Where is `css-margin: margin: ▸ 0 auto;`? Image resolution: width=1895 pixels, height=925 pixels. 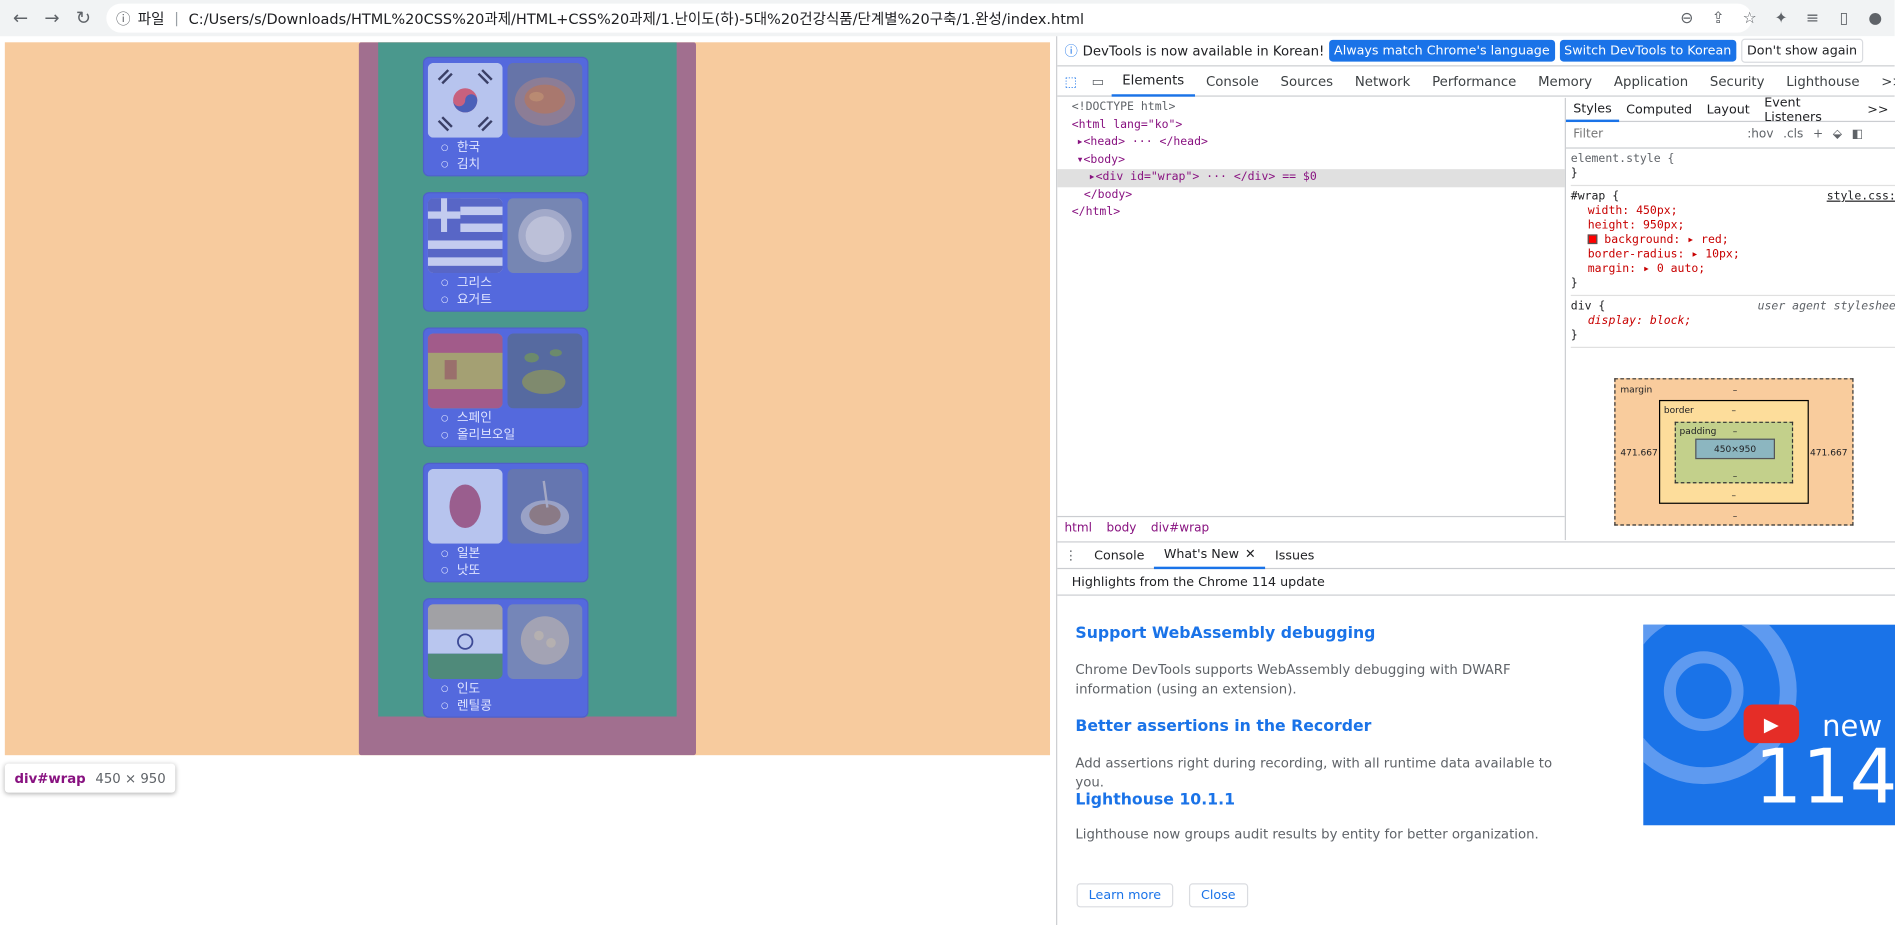
css-margin: margin: ▸ 0 auto; is located at coordinates (1733, 269).